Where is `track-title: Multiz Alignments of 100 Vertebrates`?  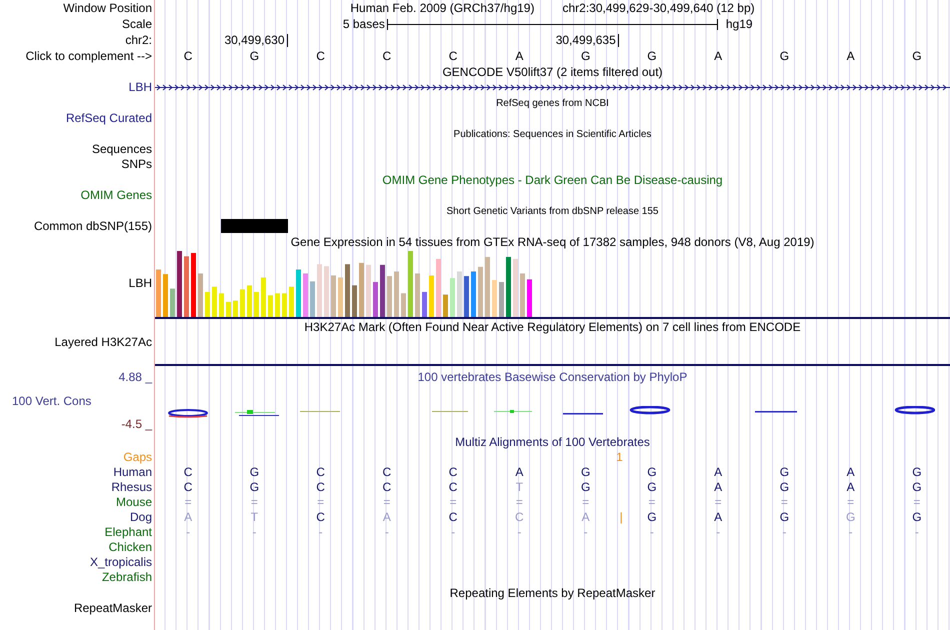 track-title: Multiz Alignments of 100 Vertebrates is located at coordinates (552, 442).